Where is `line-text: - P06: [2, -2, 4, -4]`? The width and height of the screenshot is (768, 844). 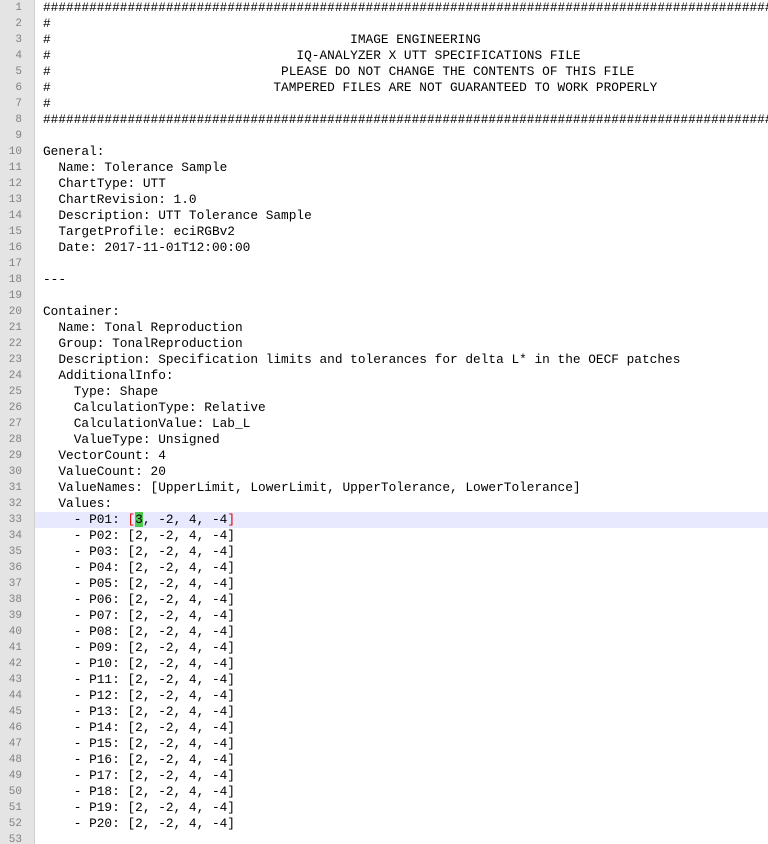
line-text: - P06: [2, -2, 4, -4] is located at coordinates (401, 600).